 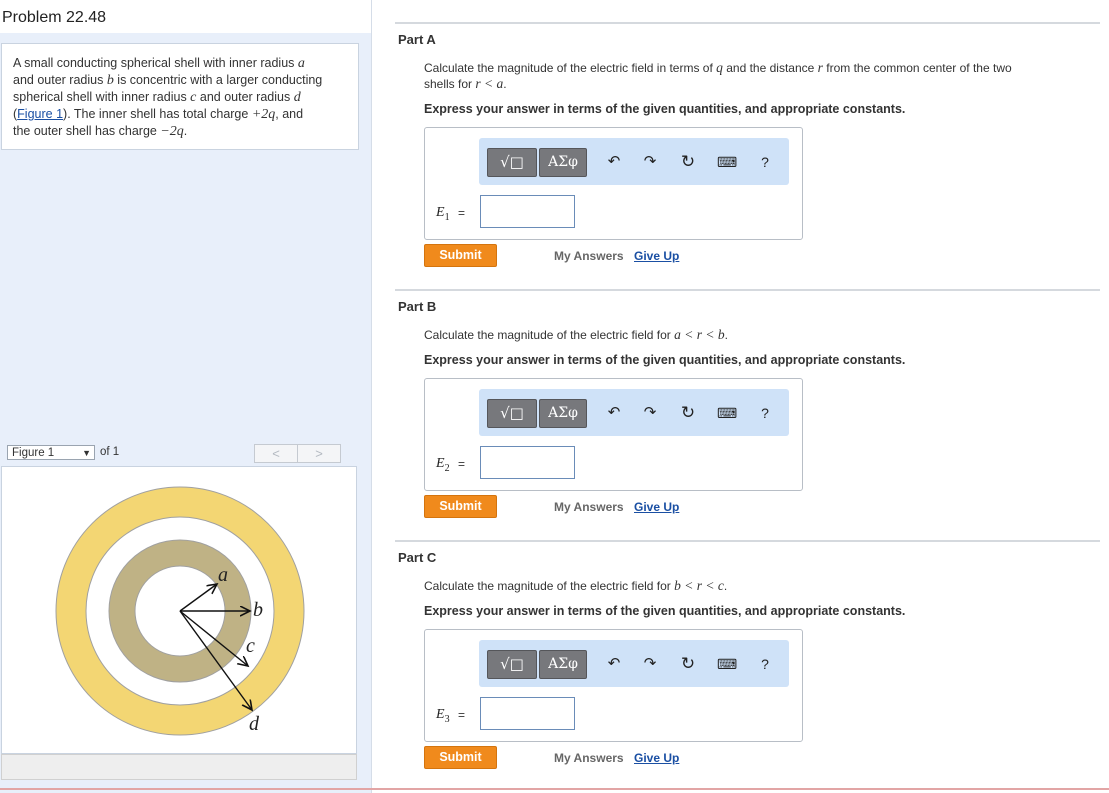 I want to click on next-figure-button: >, so click(x=319, y=453).